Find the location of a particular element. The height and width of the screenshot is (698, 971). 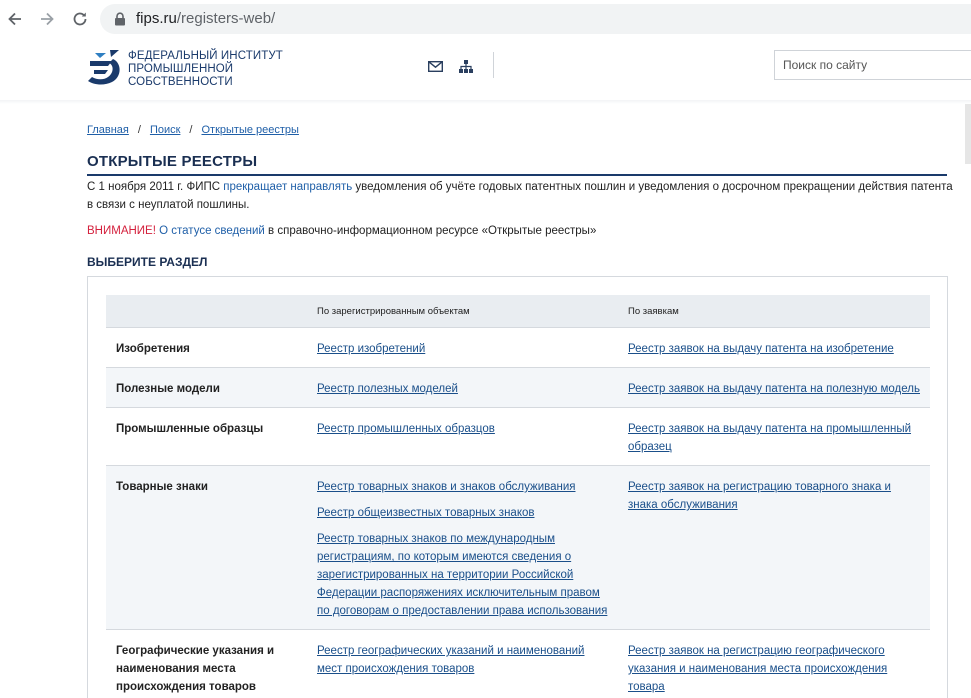

header-object-type is located at coordinates (206, 311).